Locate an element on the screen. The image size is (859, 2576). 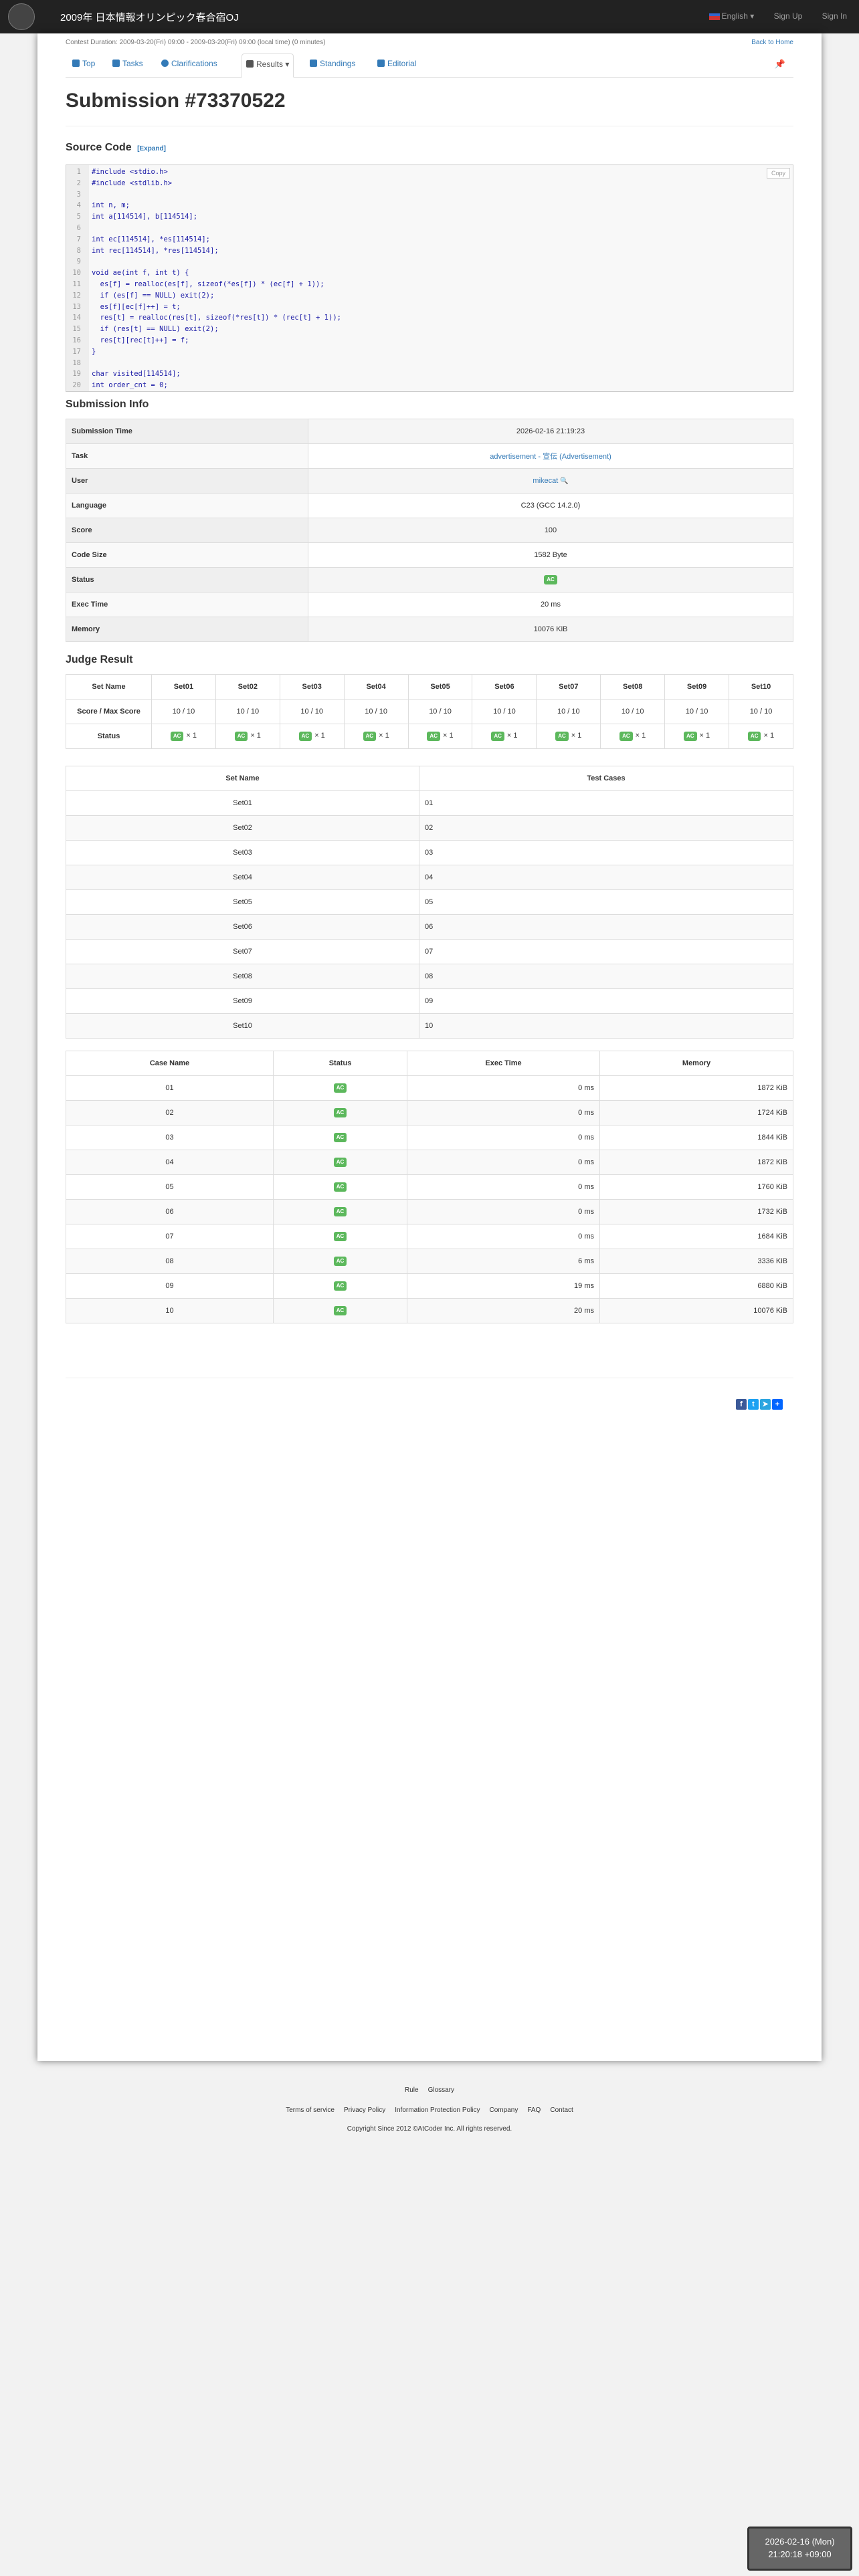
set-name-cell: Set07 is located at coordinates (242, 952).